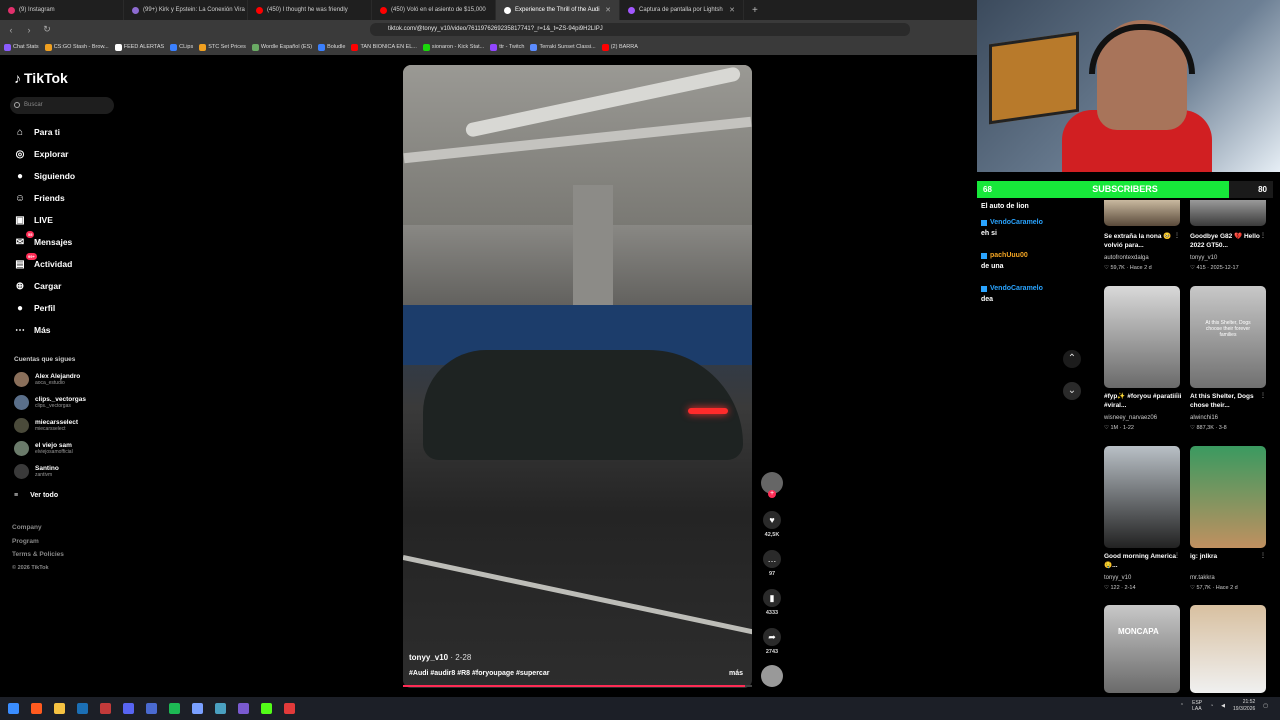 The width and height of the screenshot is (1280, 720). What do you see at coordinates (1197, 706) in the screenshot?
I see `language-indicator: ESP LAA` at bounding box center [1197, 706].